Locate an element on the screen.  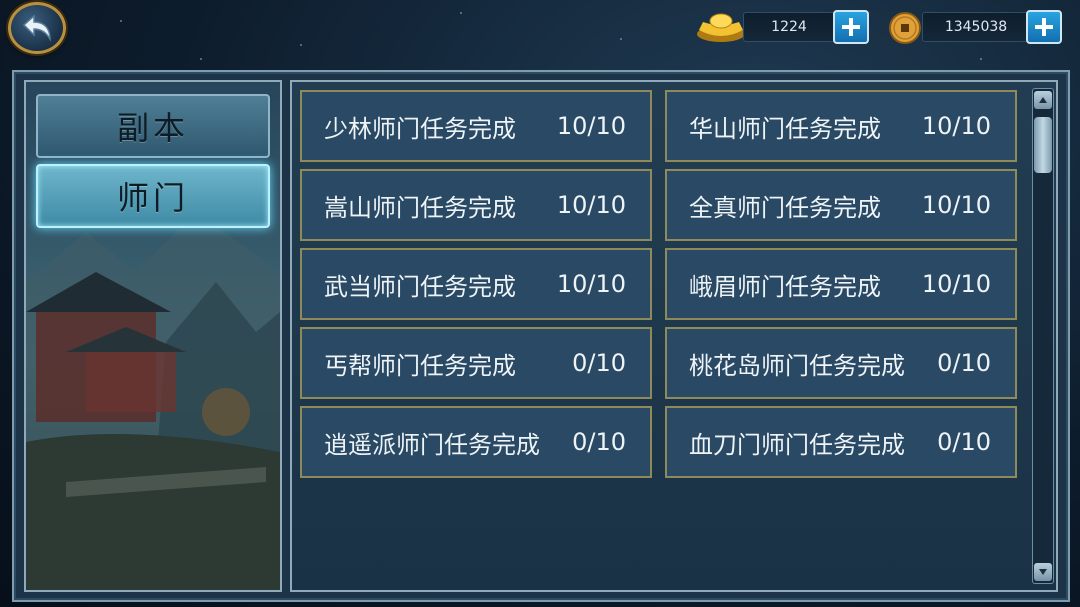
back-arrow-icon is located at coordinates (36, 28).